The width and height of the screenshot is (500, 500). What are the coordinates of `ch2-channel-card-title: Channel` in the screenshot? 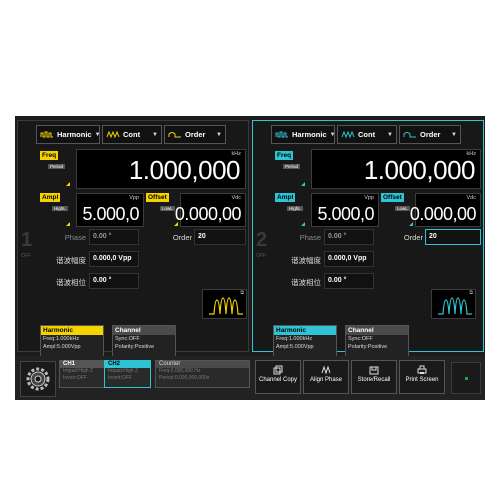 It's located at (377, 330).